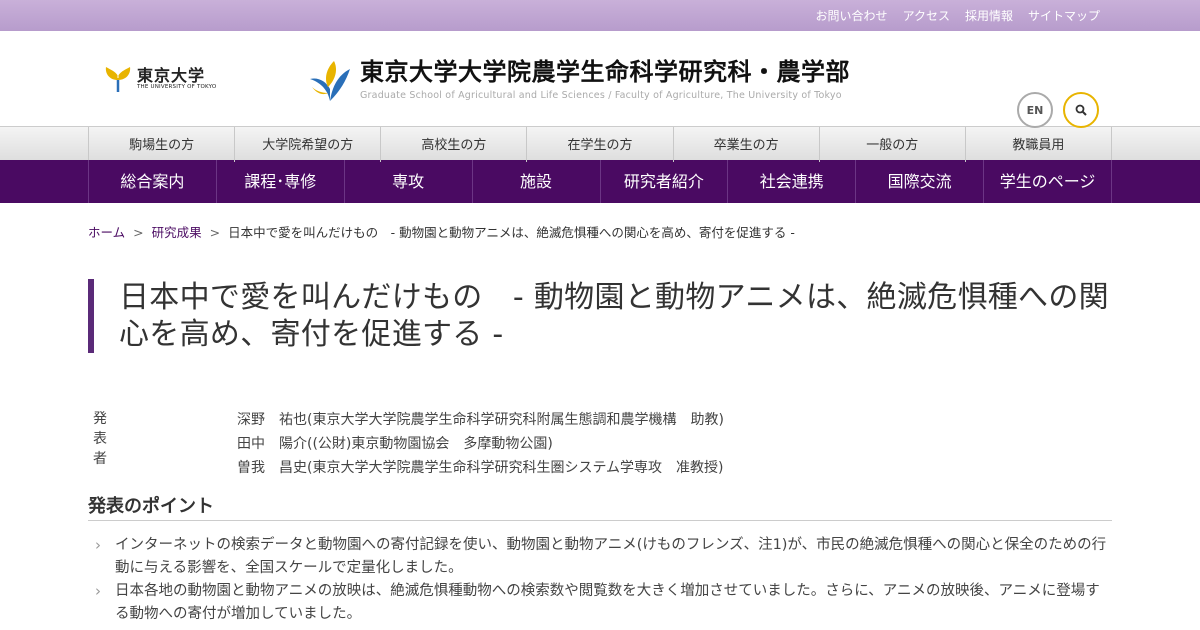 The height and width of the screenshot is (630, 1200). Describe the element at coordinates (100, 439) in the screenshot. I see `presenters-label: 発表者` at that location.